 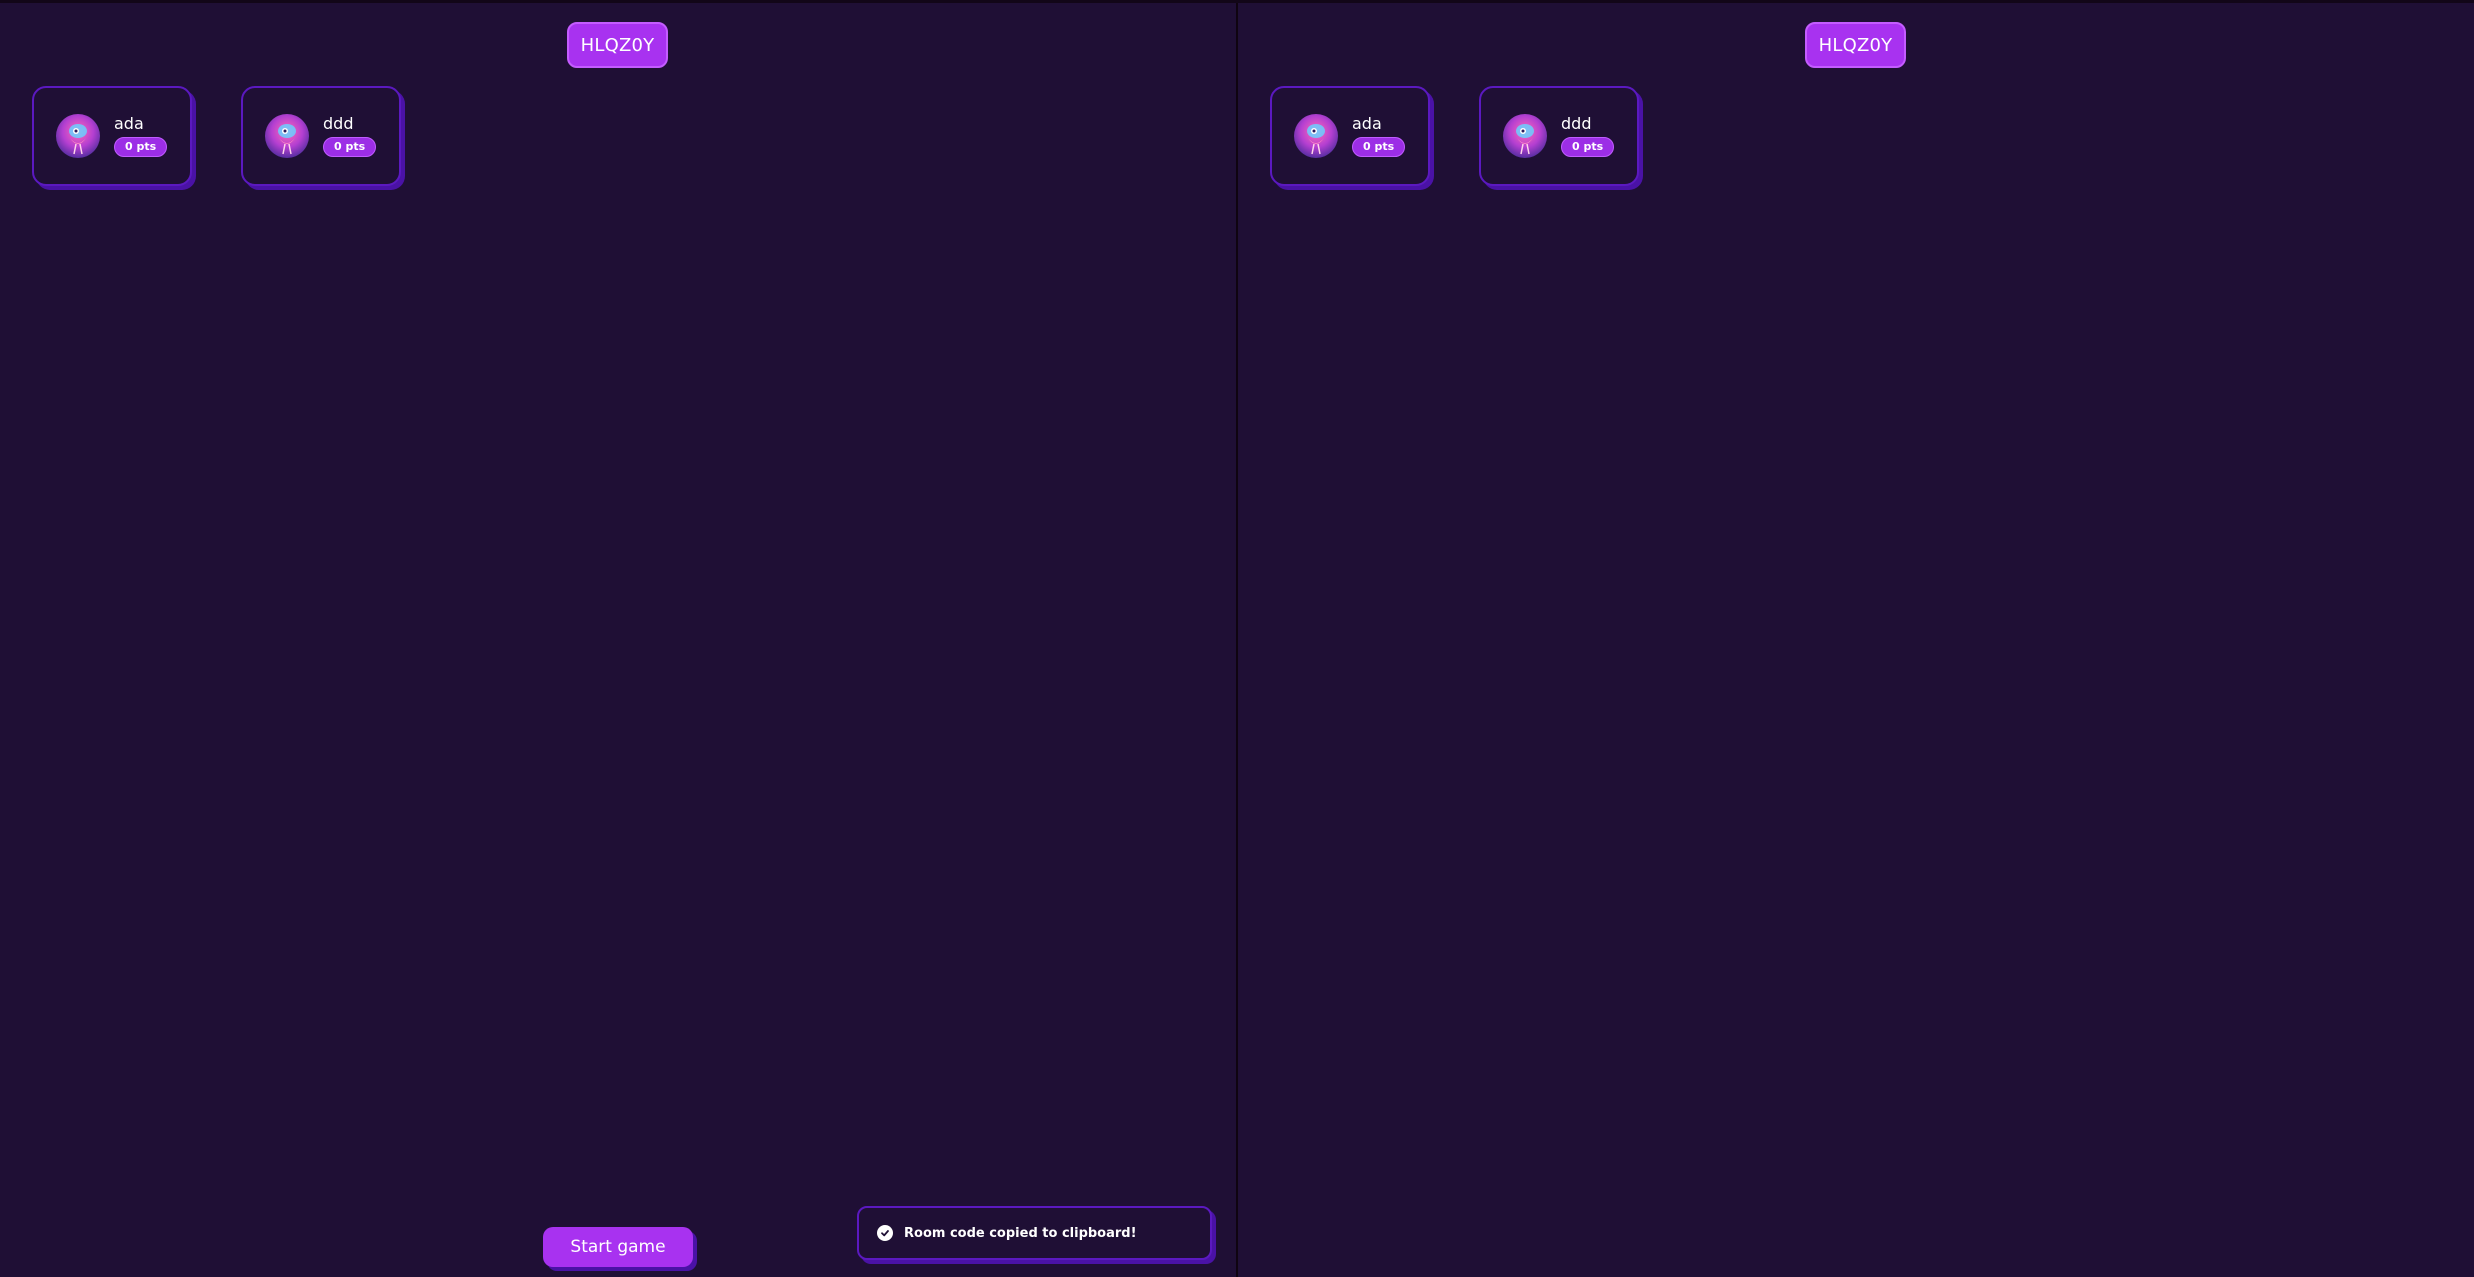 I want to click on toast-notification: Room code copied to clipboard!, so click(x=1034, y=1233).